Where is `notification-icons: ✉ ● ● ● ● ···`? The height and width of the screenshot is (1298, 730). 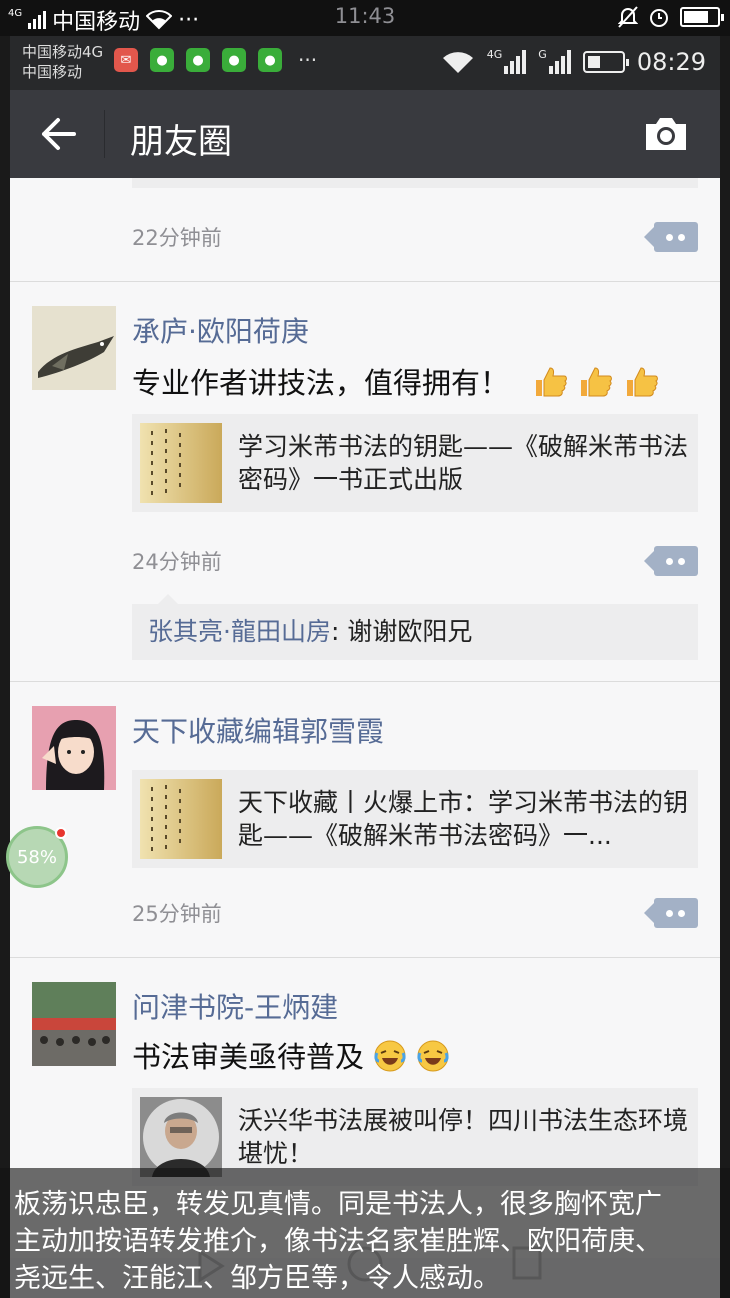 notification-icons: ✉ ● ● ● ● ··· is located at coordinates (215, 60).